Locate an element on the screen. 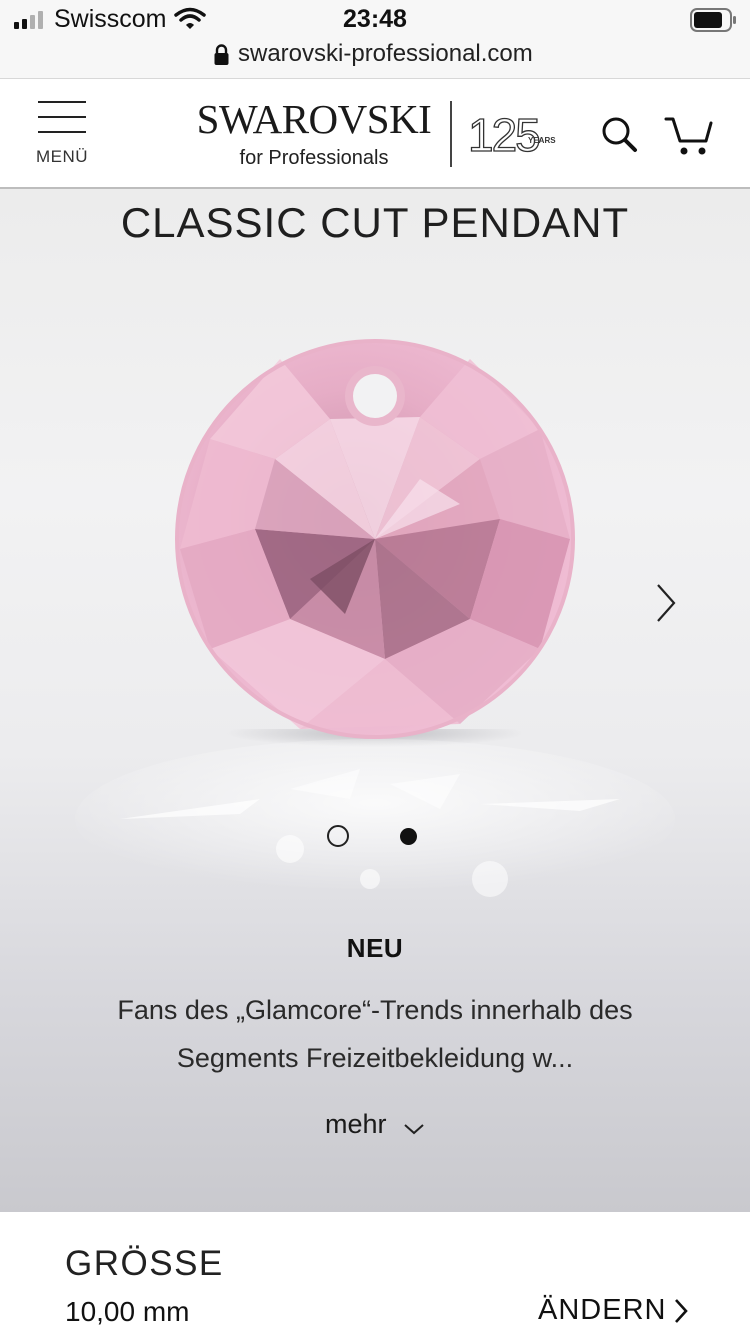 This screenshot has height=1334, width=750. battery-icon is located at coordinates (713, 20).